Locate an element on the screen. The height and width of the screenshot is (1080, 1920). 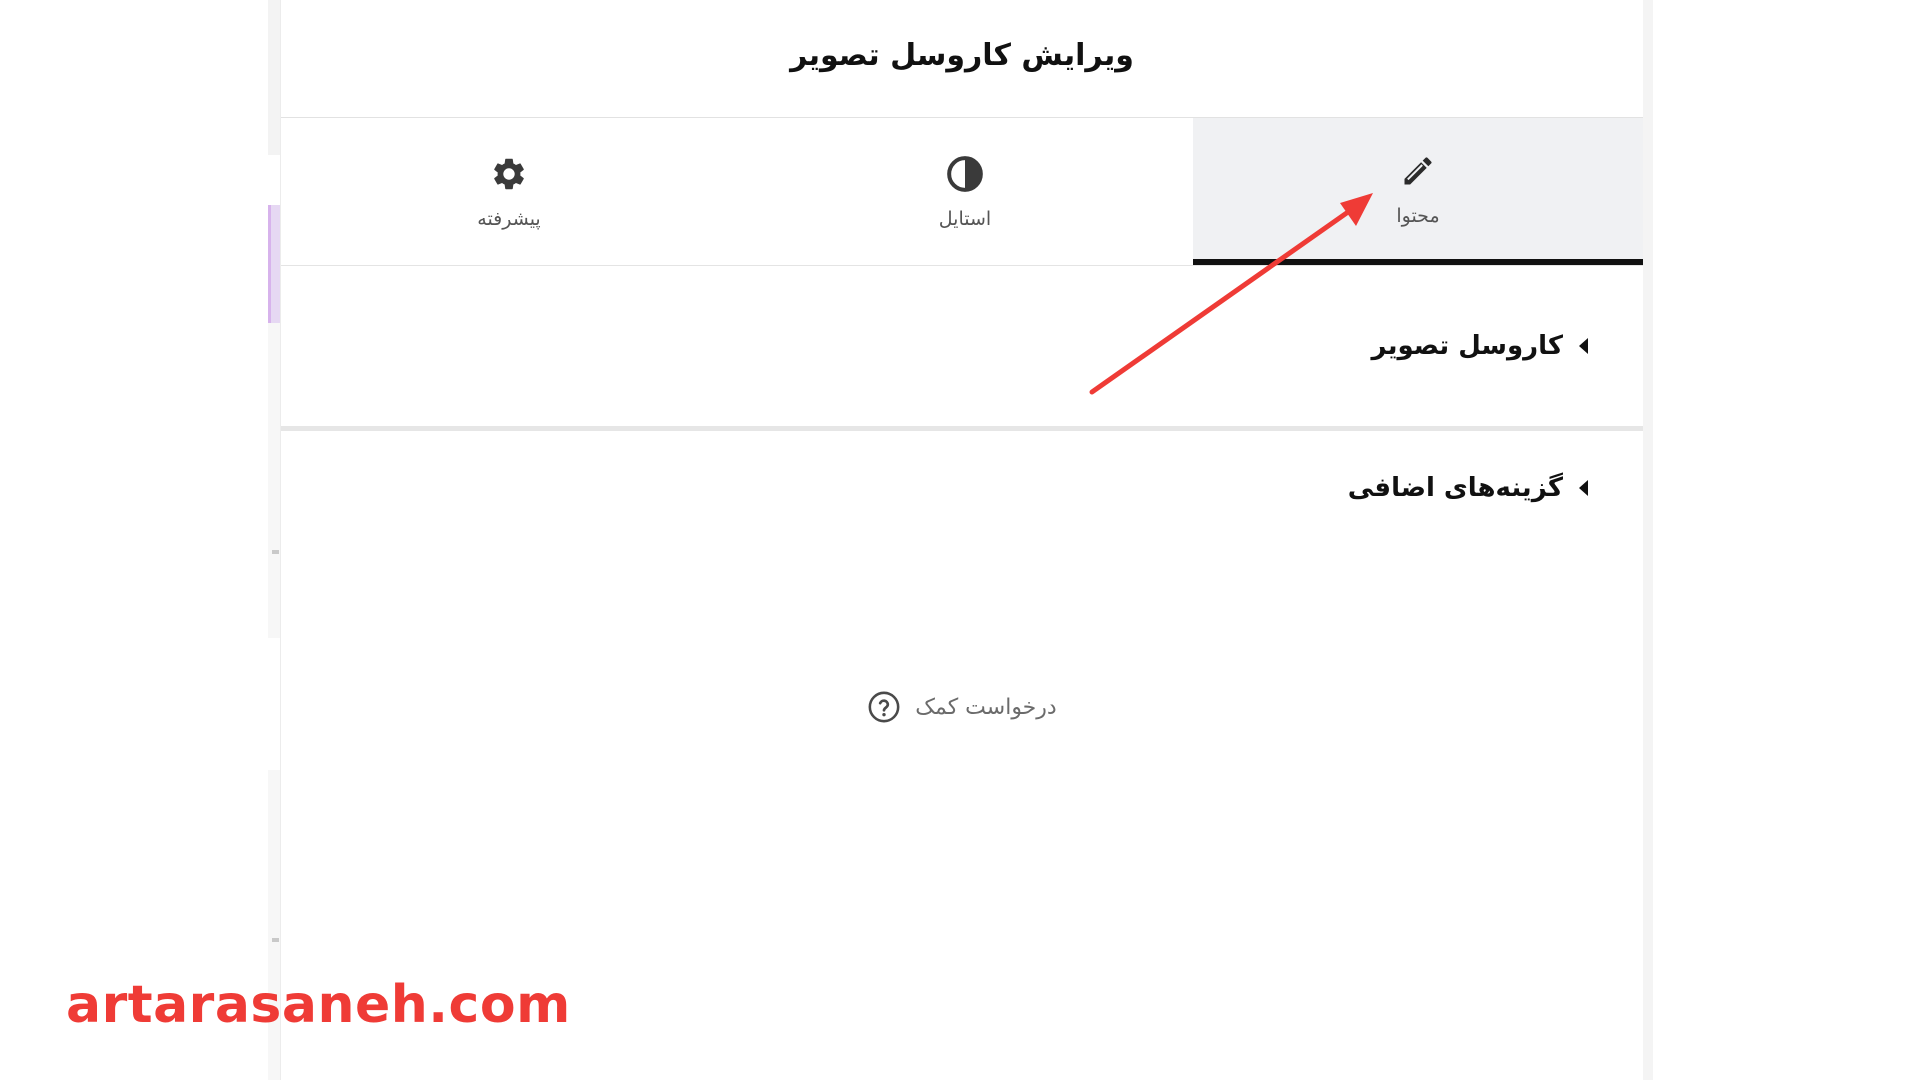
panel-header: ویرایش کاروسل تصویر is located at coordinates (962, 59).